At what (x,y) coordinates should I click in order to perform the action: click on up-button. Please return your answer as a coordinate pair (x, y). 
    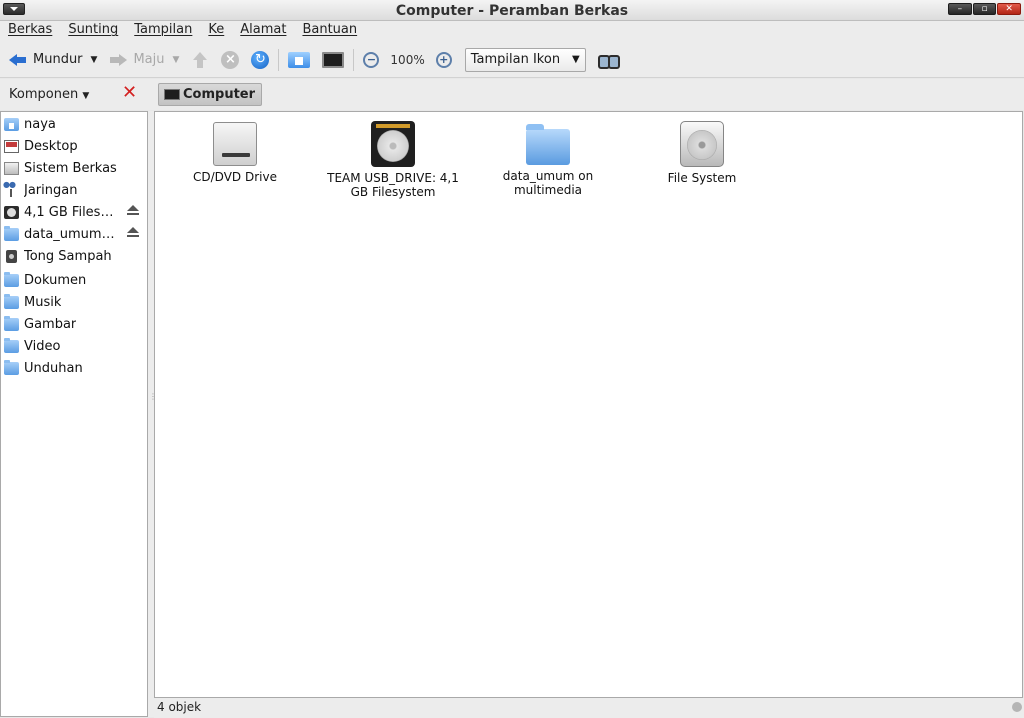
    Looking at the image, I should click on (200, 60).